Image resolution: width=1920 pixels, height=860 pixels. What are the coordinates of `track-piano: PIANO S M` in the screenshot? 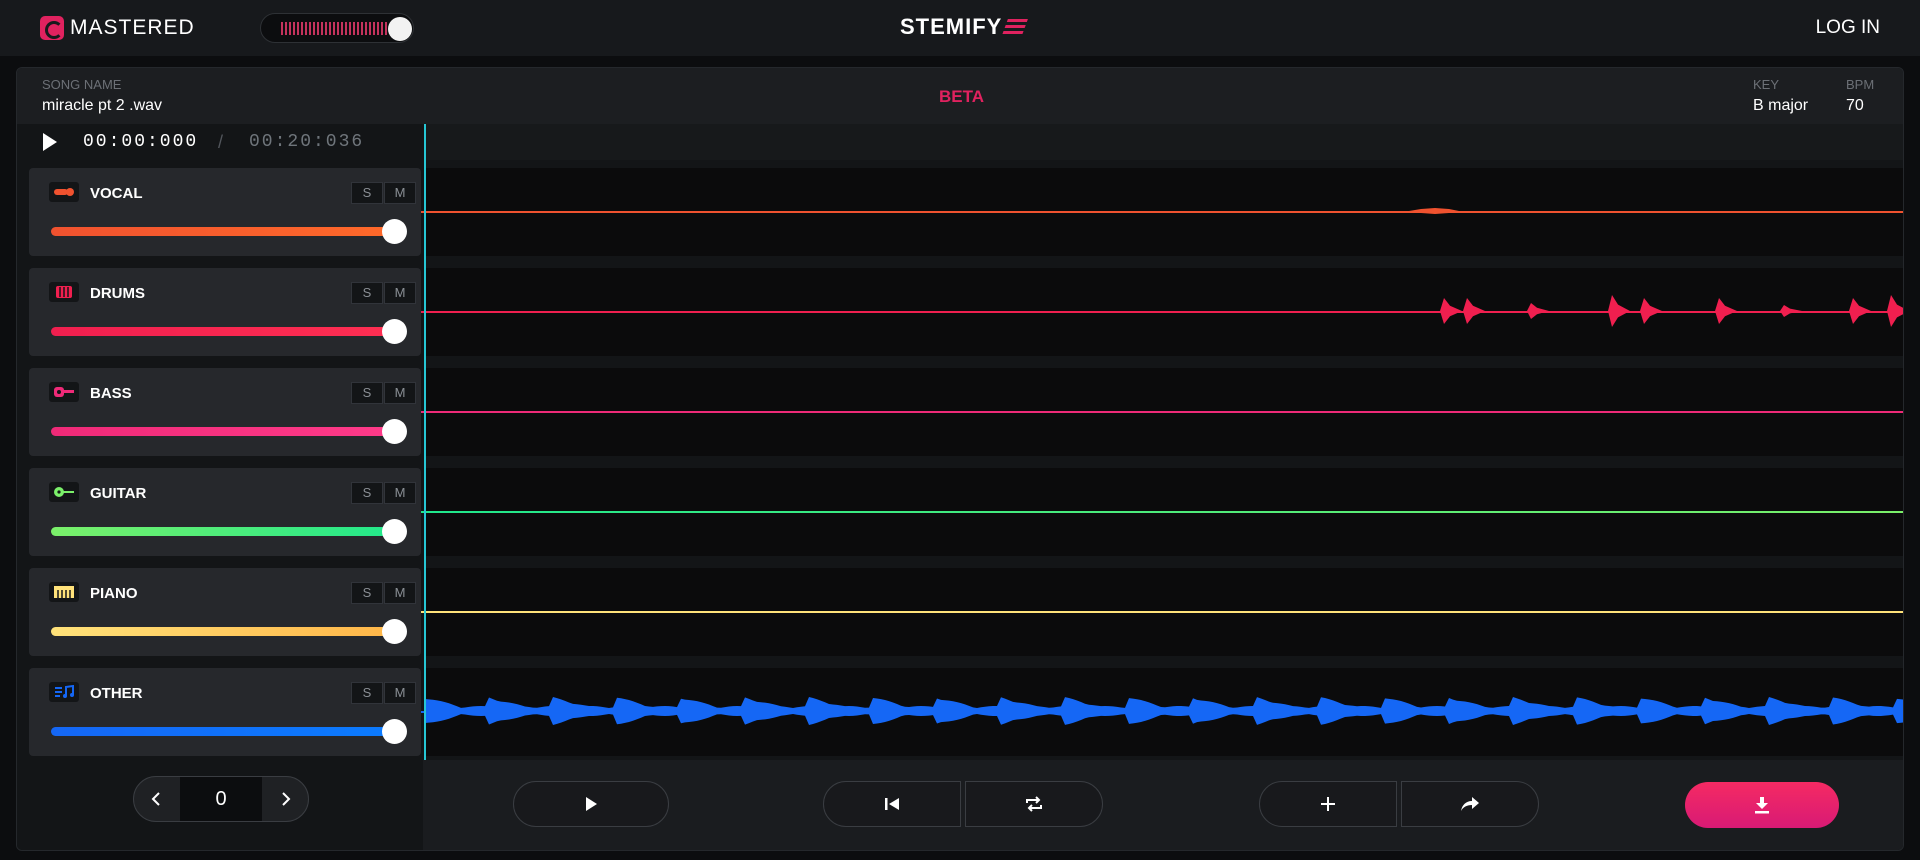 It's located at (225, 612).